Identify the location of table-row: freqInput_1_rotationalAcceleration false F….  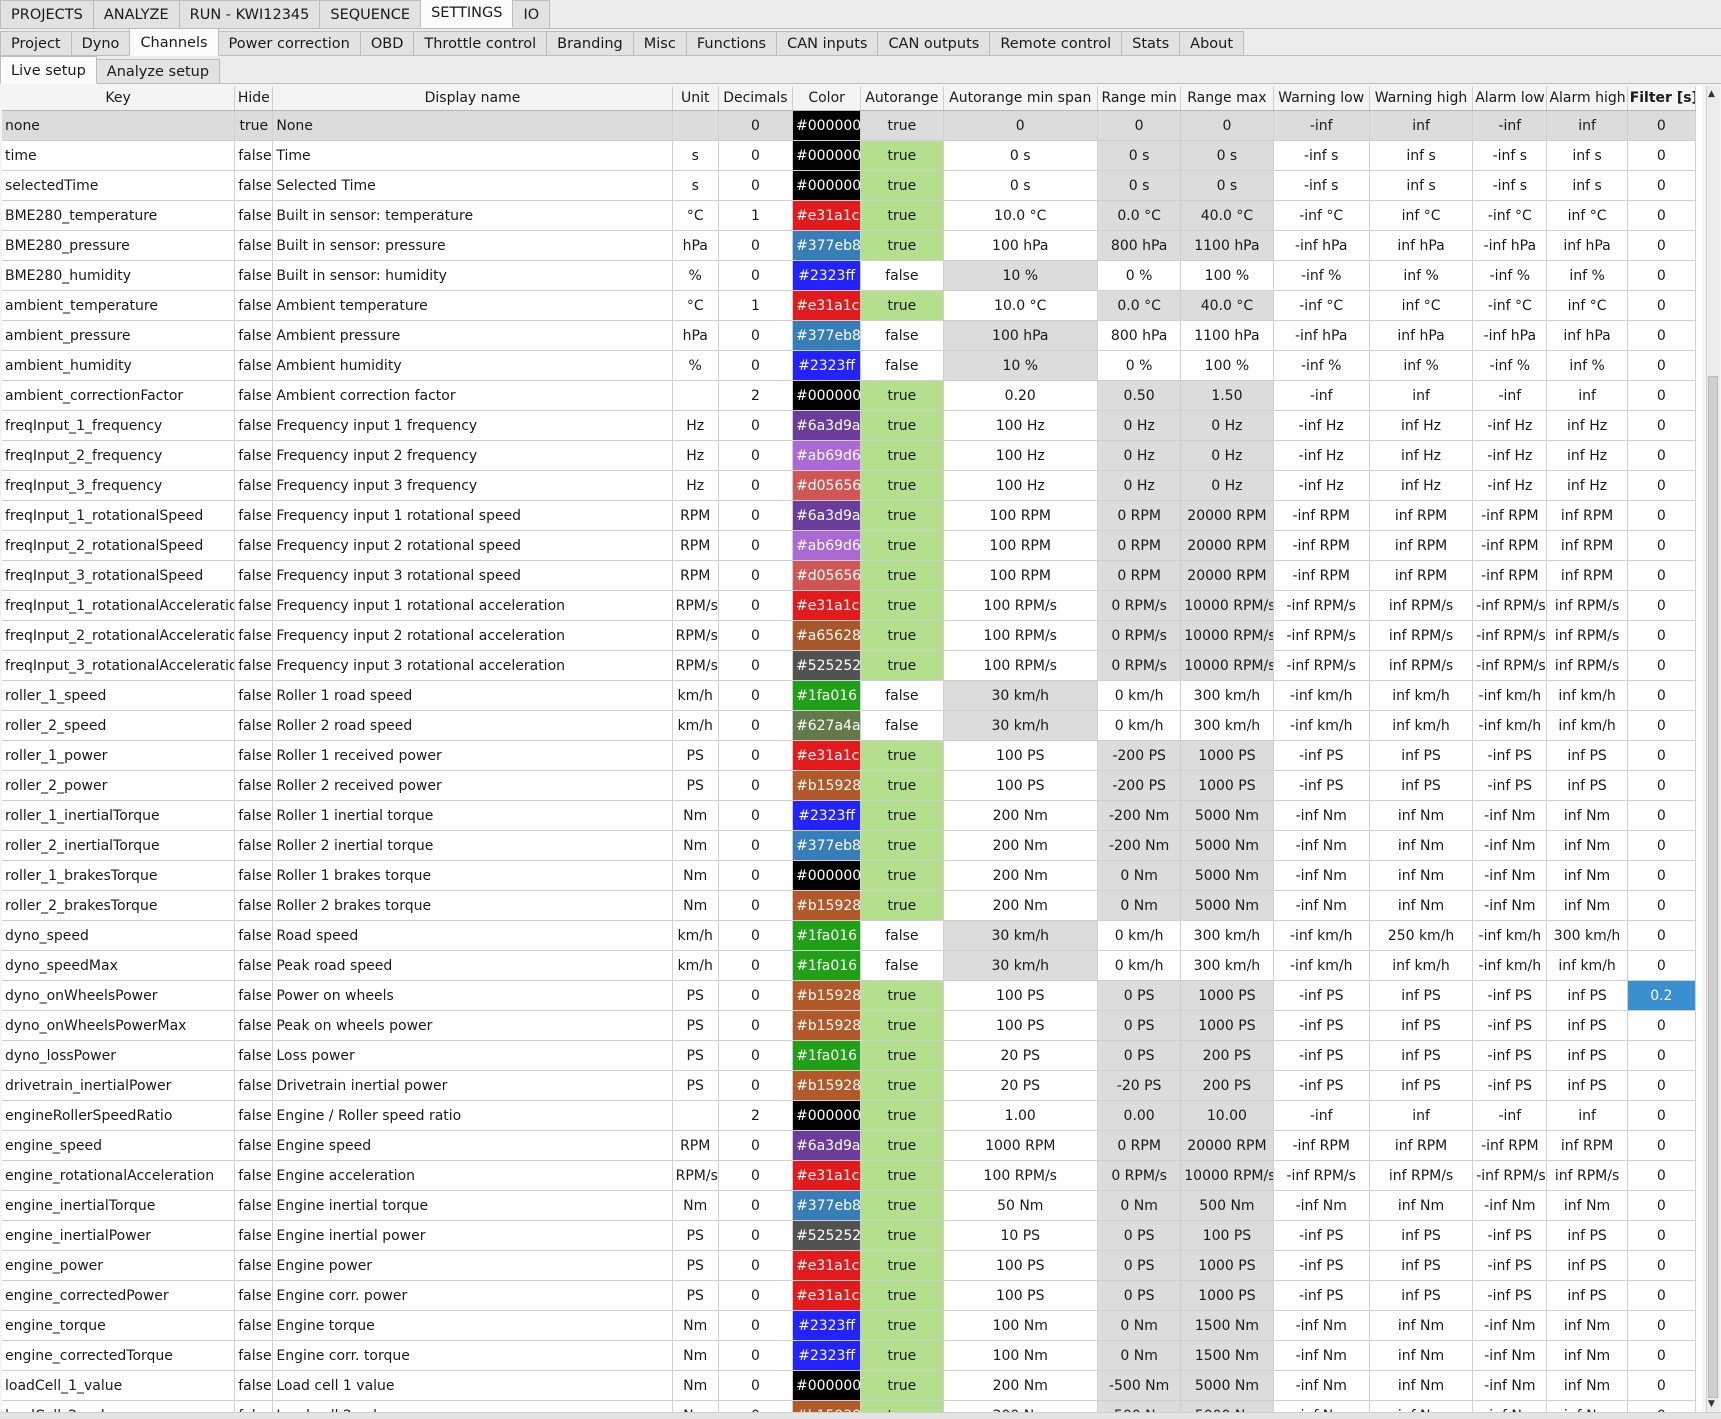
(849, 605).